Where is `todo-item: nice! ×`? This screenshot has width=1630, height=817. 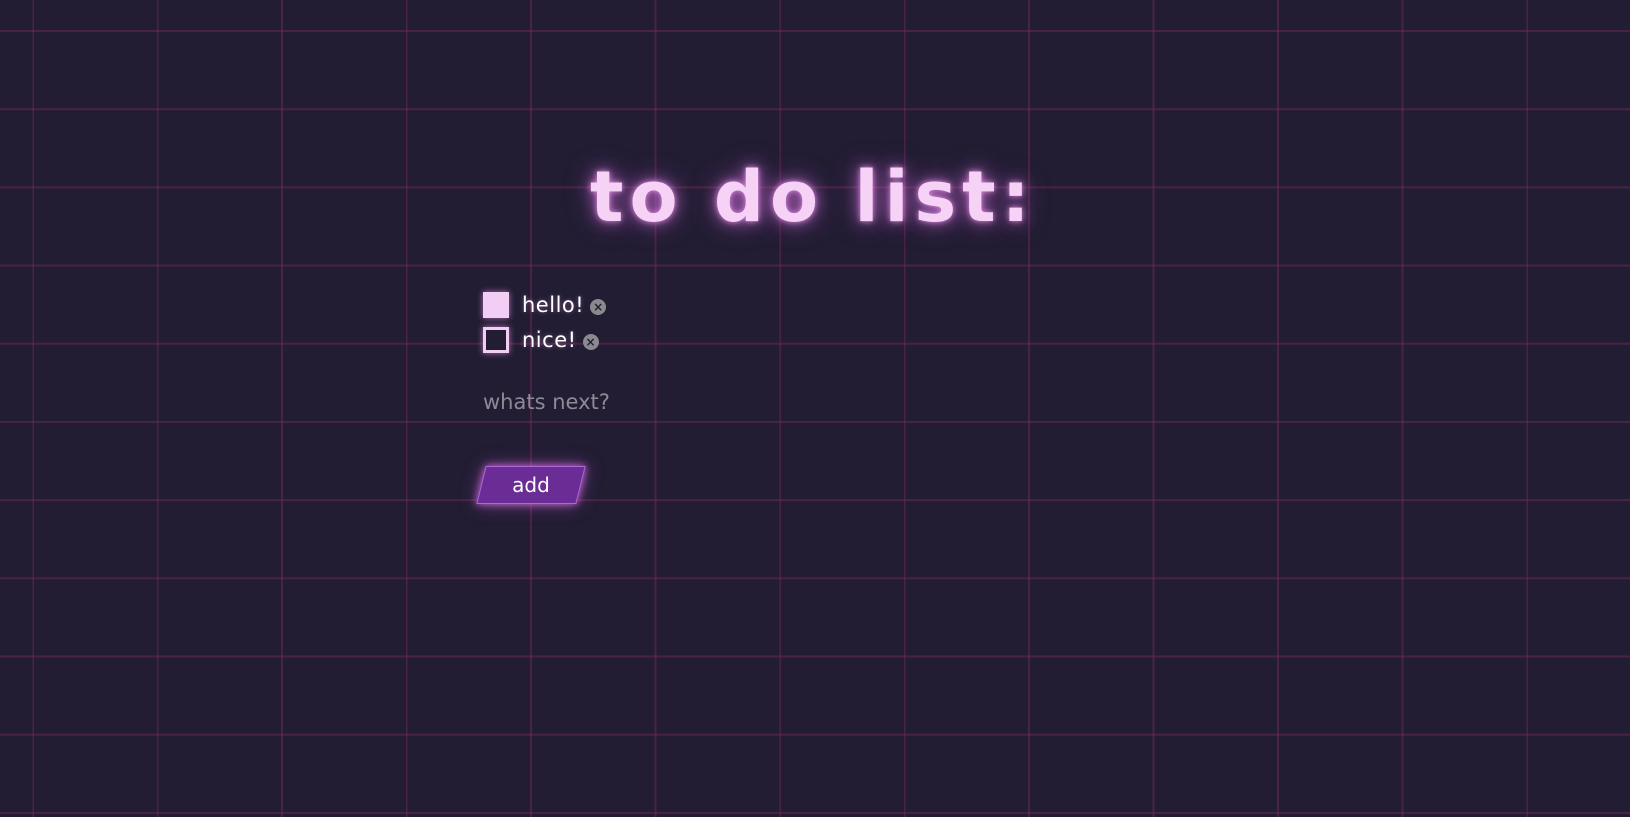
todo-item: nice! × is located at coordinates (544, 340).